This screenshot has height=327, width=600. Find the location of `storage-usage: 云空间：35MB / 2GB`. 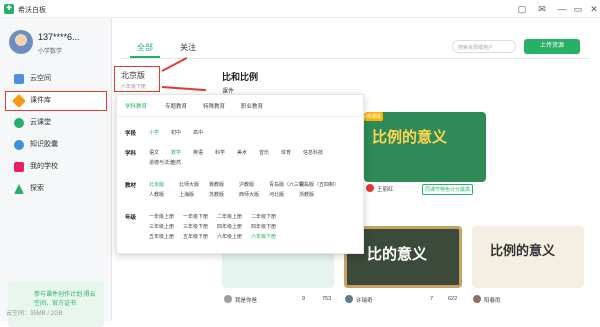

storage-usage: 云空间：35MB / 2GB is located at coordinates (34, 314).